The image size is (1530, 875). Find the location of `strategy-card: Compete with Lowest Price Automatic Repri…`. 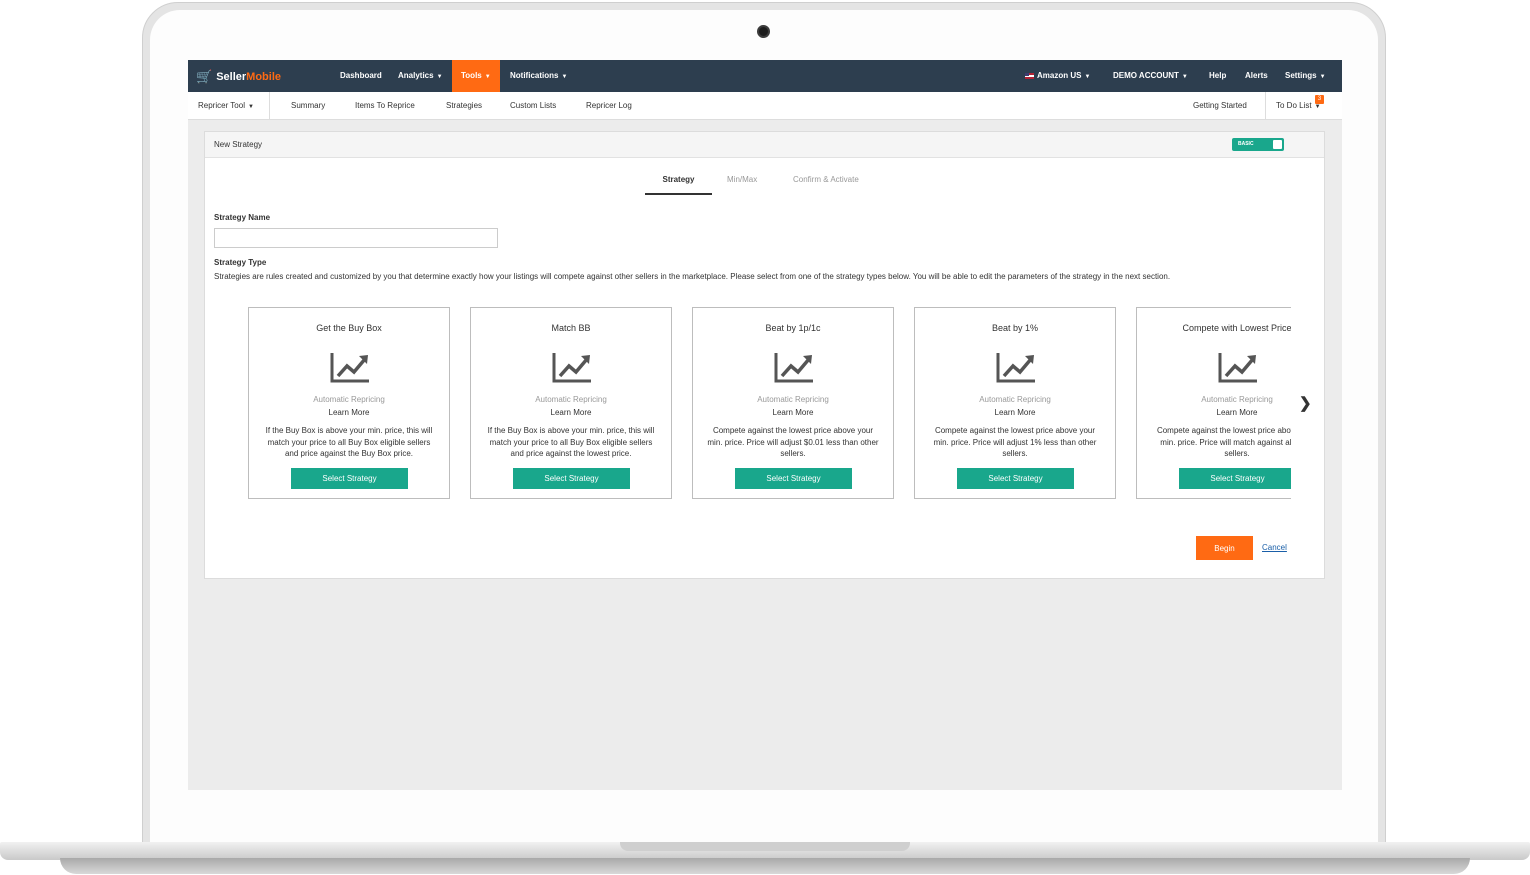

strategy-card: Compete with Lowest Price Automatic Repri… is located at coordinates (1213, 403).